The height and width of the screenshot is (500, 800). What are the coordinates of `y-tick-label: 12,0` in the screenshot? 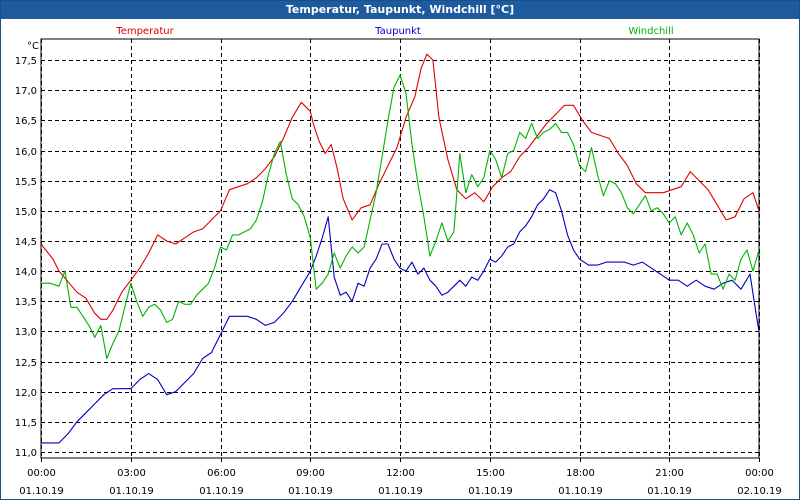 It's located at (26, 393).